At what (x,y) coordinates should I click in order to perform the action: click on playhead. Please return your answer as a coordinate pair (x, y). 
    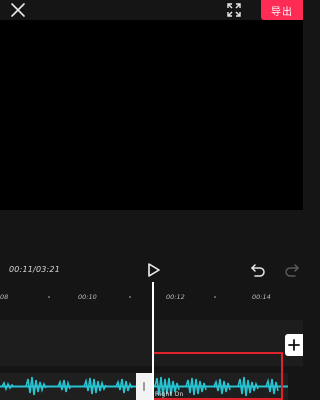
    Looking at the image, I should click on (153, 341).